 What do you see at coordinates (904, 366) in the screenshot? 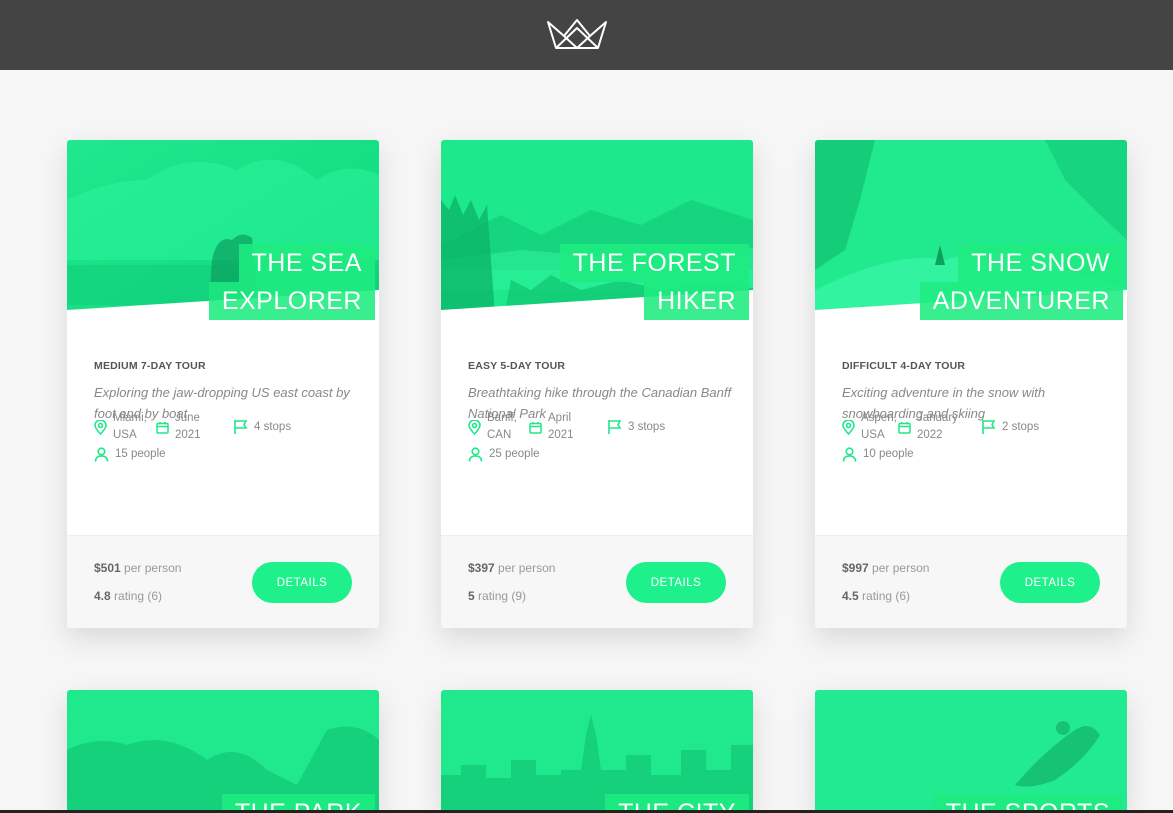
I see `tour-difficulty-duration: DIFFICULT 4-DAY TOUR` at bounding box center [904, 366].